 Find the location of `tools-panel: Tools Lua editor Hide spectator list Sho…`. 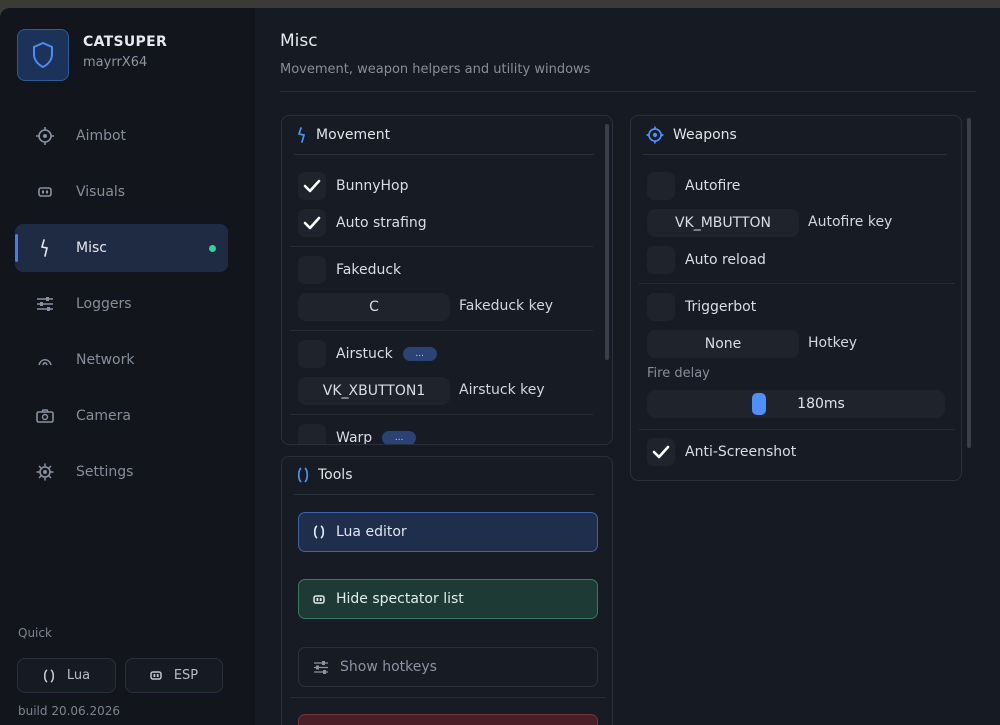

tools-panel: Tools Lua editor Hide spectator list Sho… is located at coordinates (447, 590).